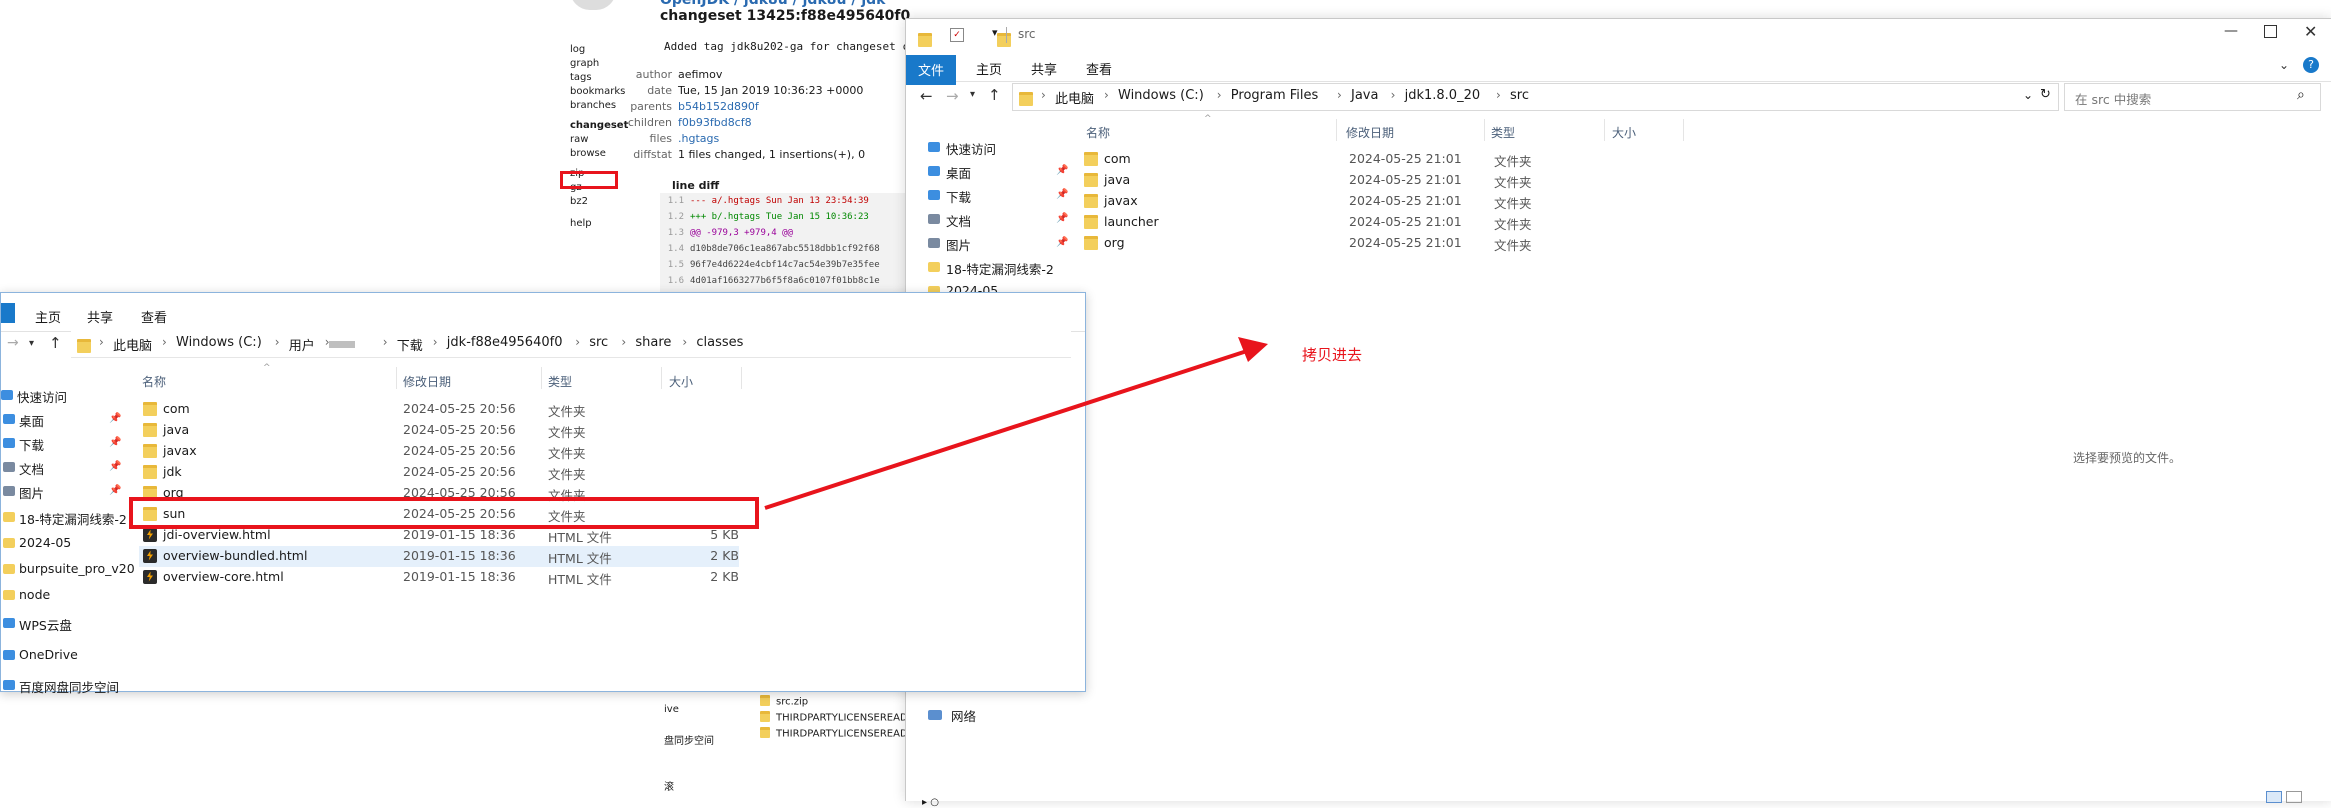 This screenshot has height=808, width=2331. I want to click on annotation-text: 拷贝进去, so click(1332, 355).